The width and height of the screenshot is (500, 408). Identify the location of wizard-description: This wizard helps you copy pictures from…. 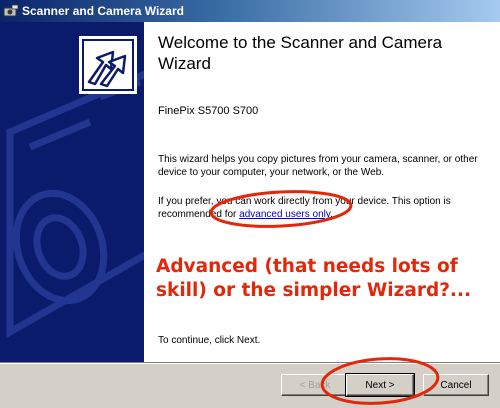
(318, 166).